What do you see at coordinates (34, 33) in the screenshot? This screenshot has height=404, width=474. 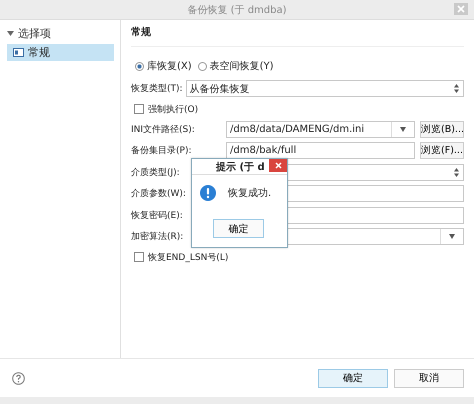 I see `tree-item: 选择项` at bounding box center [34, 33].